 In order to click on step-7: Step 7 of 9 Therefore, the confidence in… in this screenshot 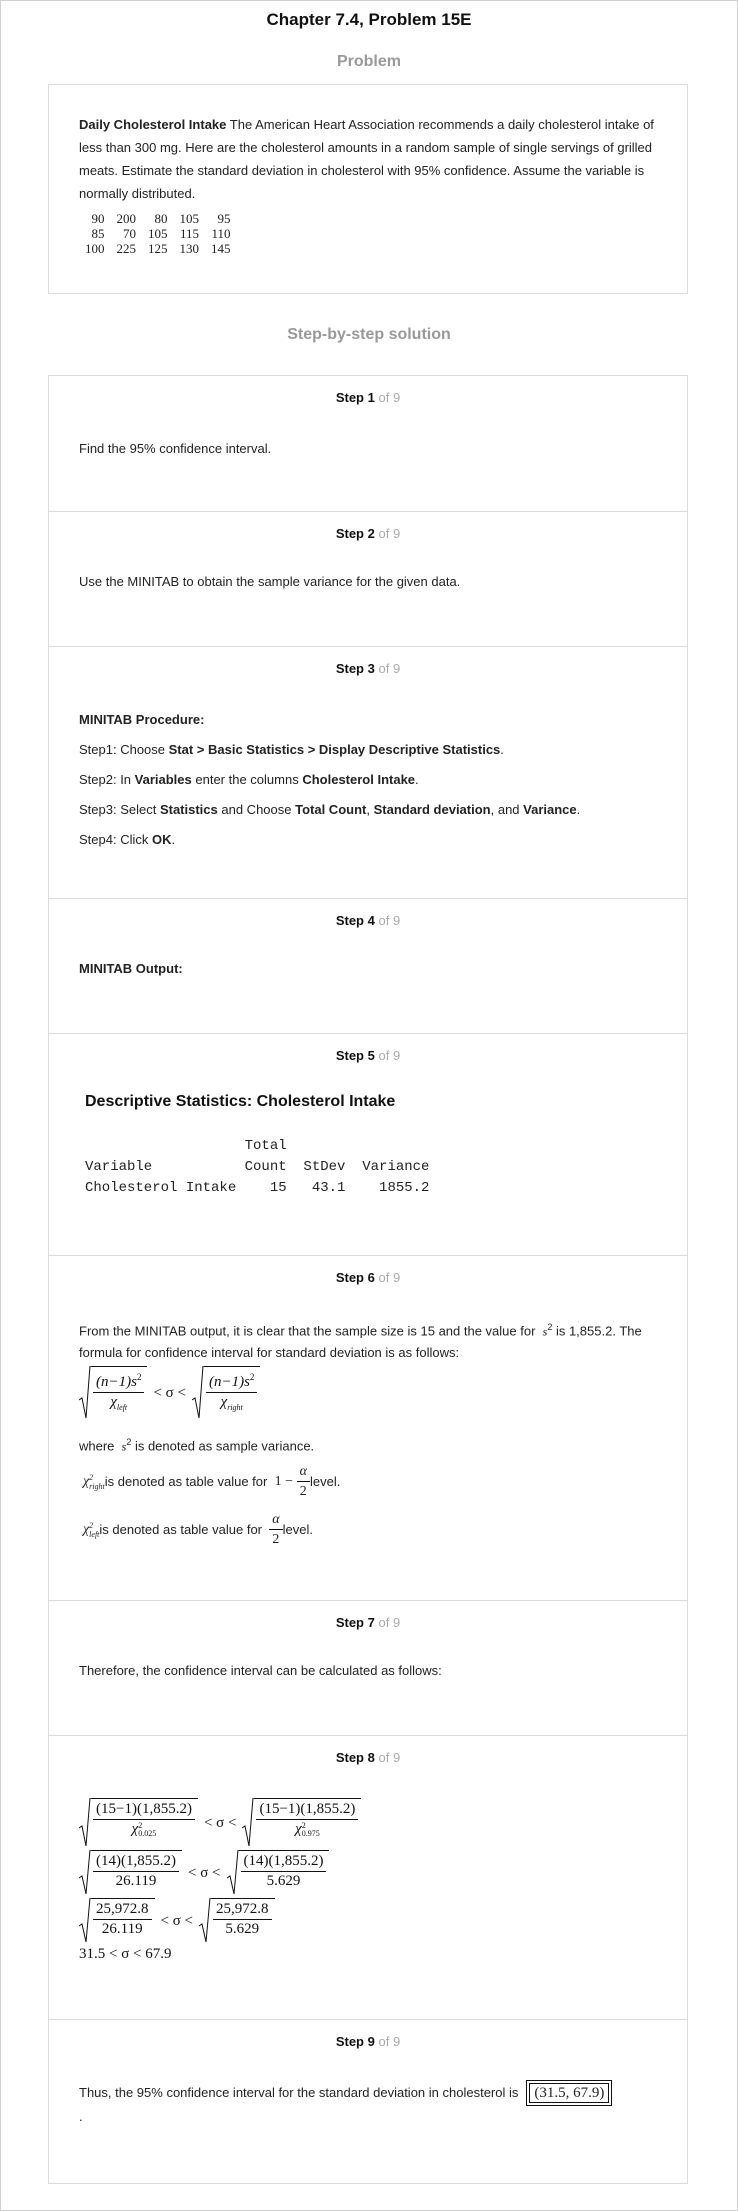, I will do `click(368, 1667)`.